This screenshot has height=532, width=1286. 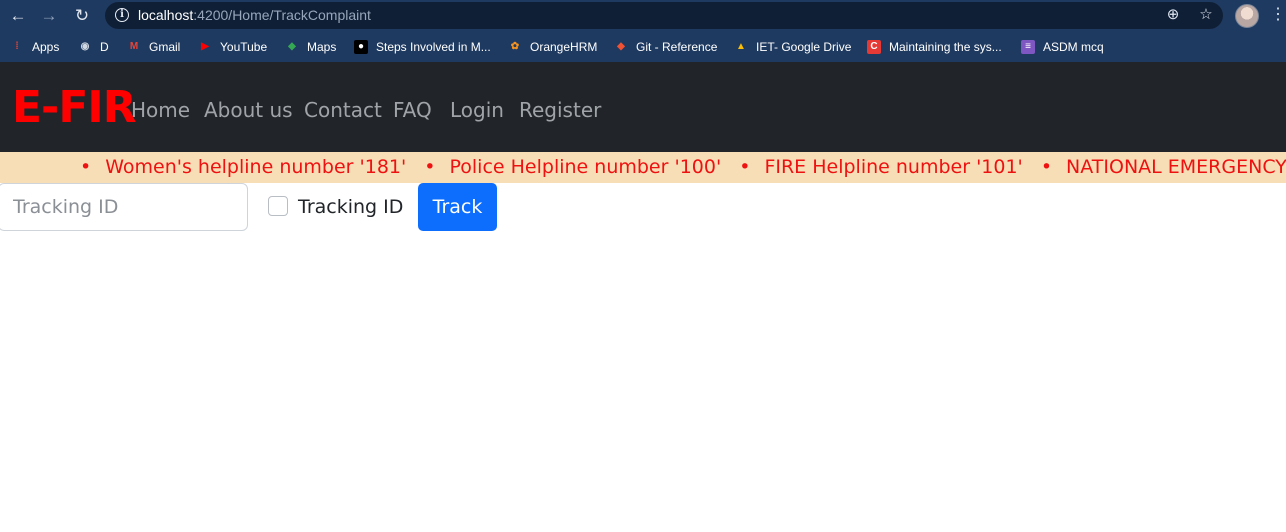 I want to click on bookmark-item: ≡ ASDM mcq, so click(x=1062, y=47).